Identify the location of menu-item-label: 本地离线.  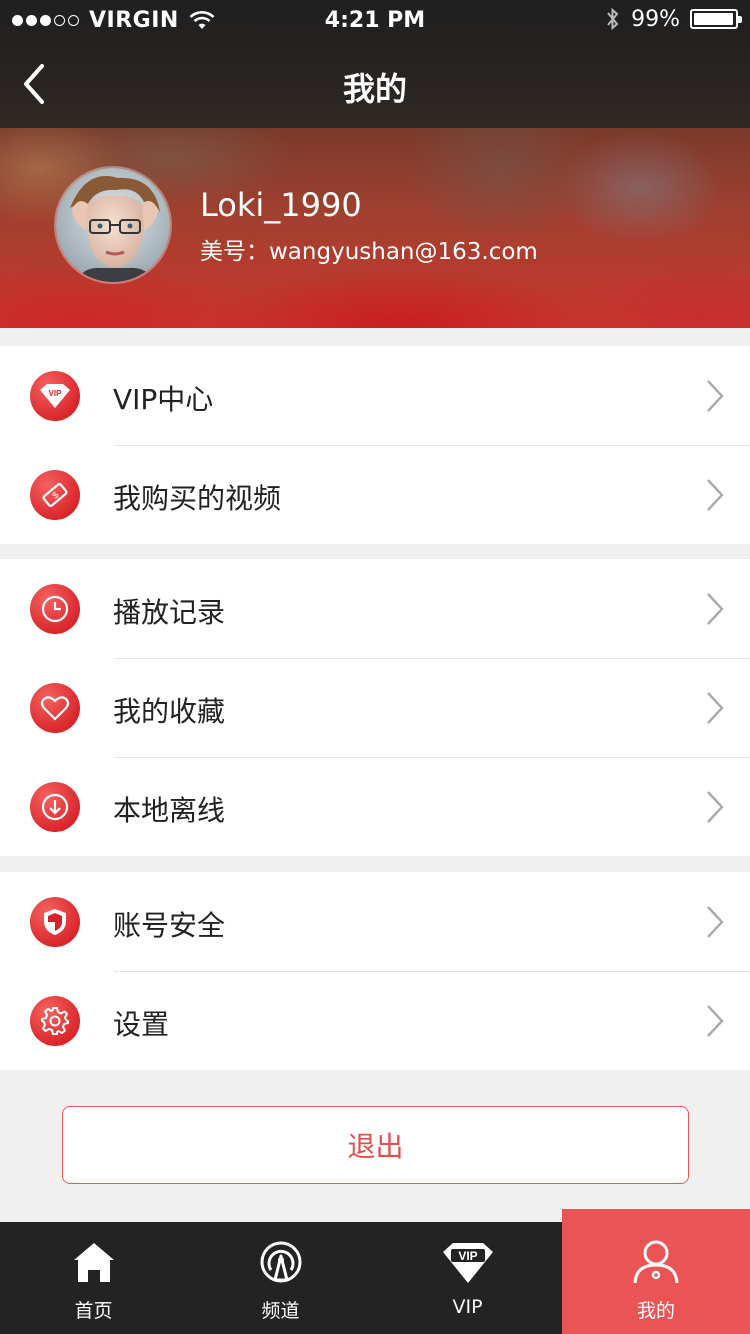
(169, 810).